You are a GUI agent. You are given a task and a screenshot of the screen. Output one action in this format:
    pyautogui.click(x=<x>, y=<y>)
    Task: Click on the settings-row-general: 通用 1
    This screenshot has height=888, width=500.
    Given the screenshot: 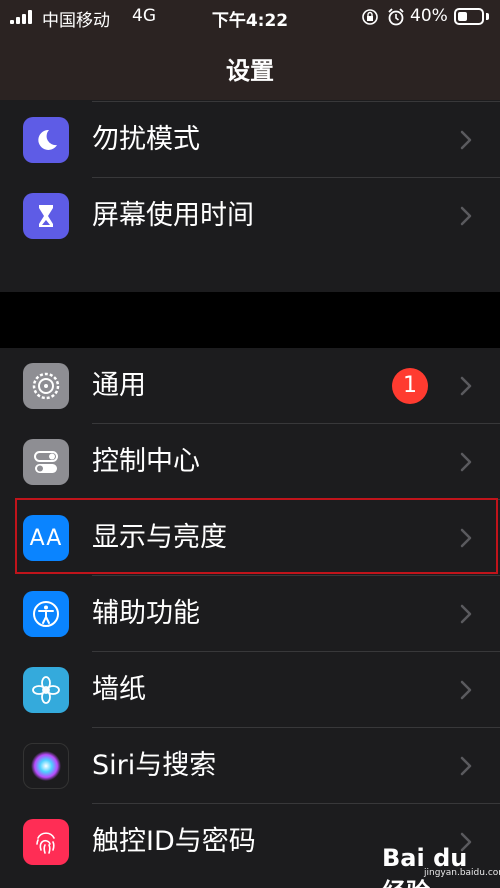 What is the action you would take?
    pyautogui.click(x=250, y=386)
    